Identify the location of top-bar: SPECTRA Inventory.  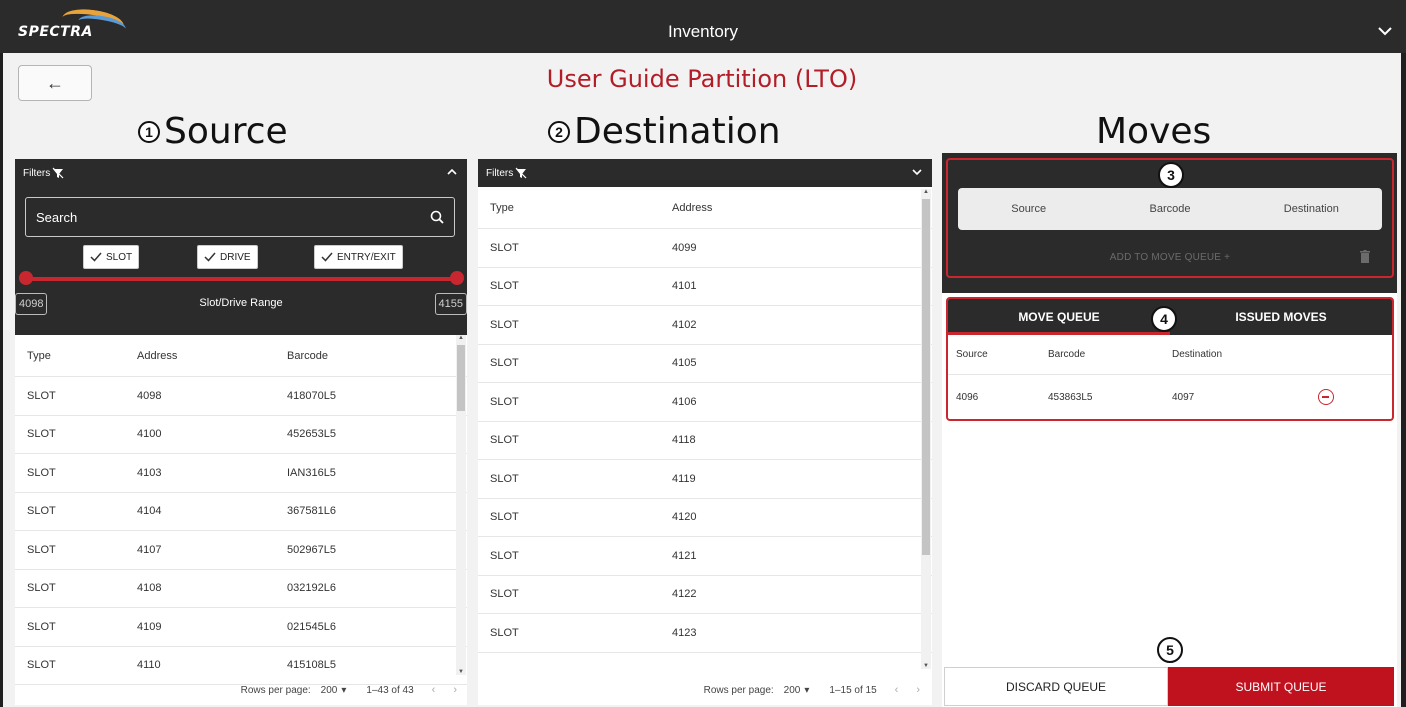
(703, 26).